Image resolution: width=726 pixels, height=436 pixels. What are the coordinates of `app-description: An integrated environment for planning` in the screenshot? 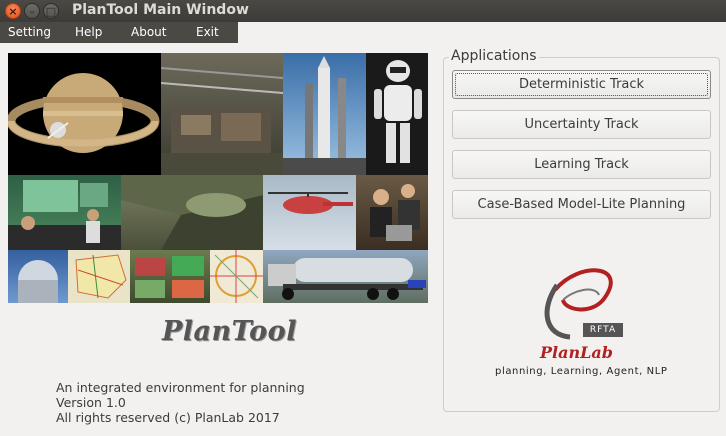 It's located at (180, 387).